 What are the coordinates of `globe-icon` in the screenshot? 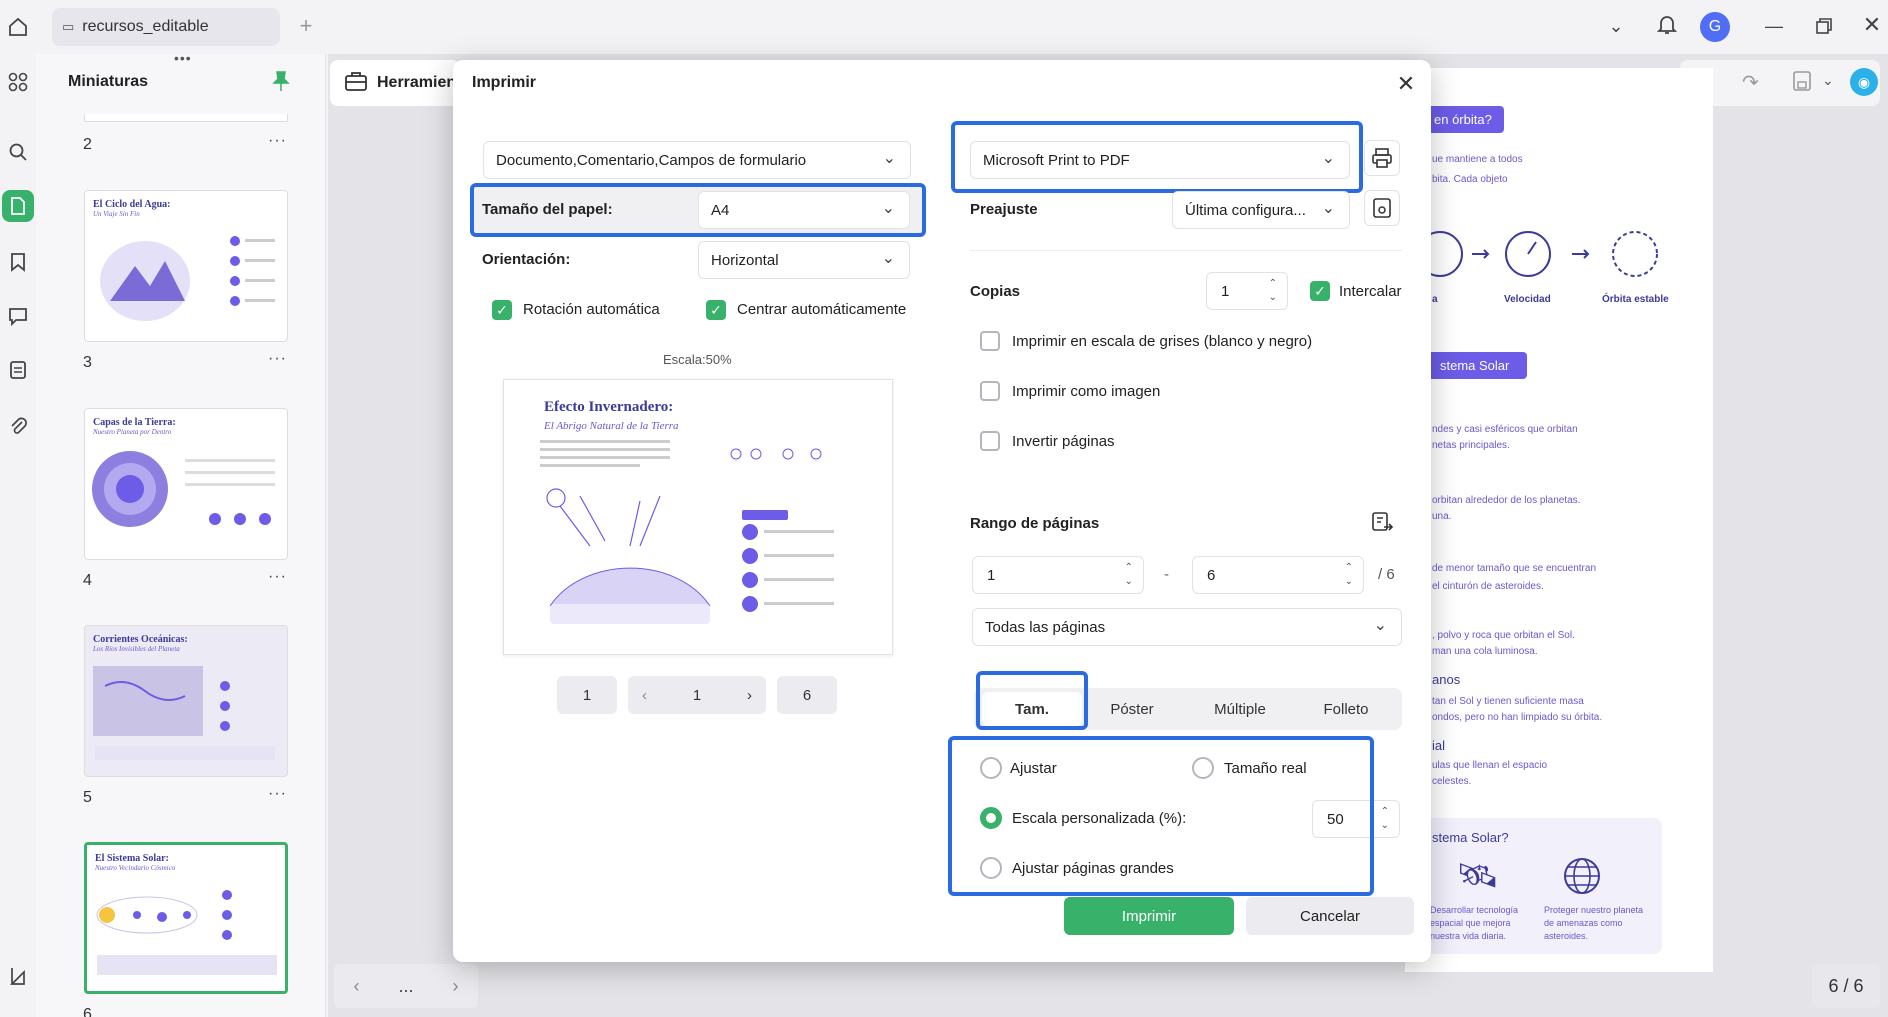 It's located at (1582, 878).